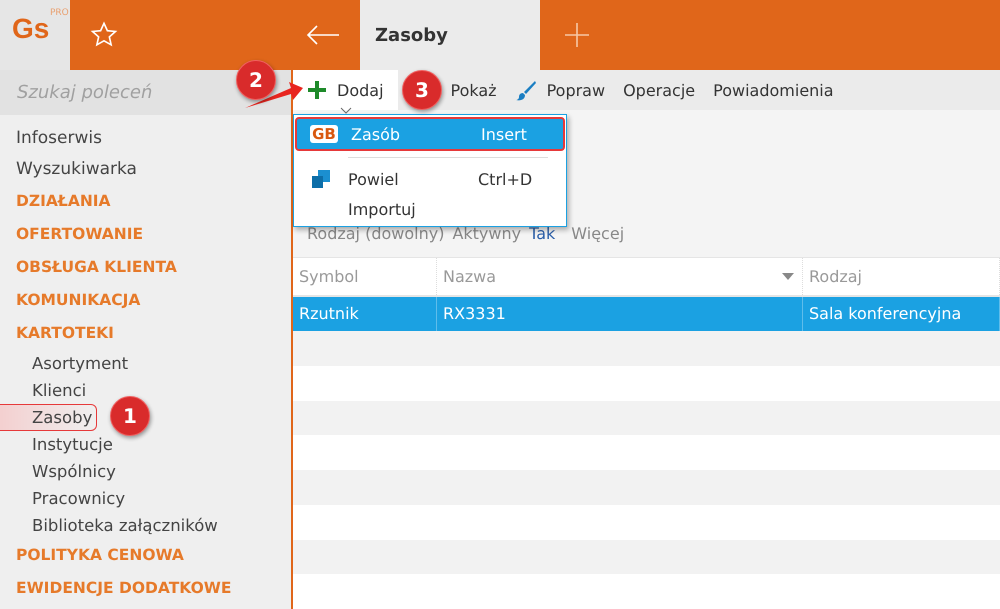  What do you see at coordinates (323, 35) in the screenshot?
I see `back-arrow-icon` at bounding box center [323, 35].